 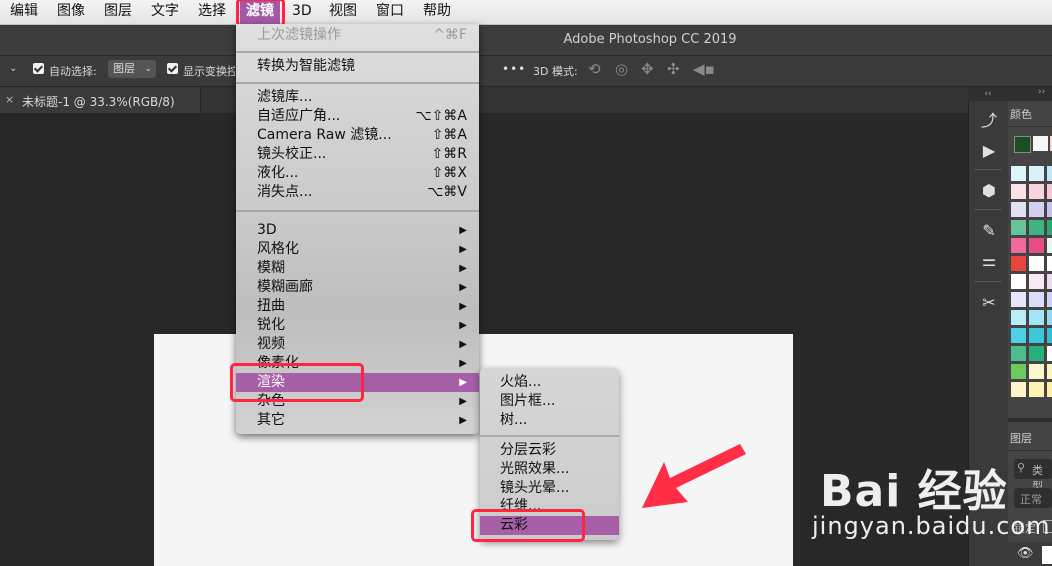 What do you see at coordinates (1040, 143) in the screenshot?
I see `background-color-swatch` at bounding box center [1040, 143].